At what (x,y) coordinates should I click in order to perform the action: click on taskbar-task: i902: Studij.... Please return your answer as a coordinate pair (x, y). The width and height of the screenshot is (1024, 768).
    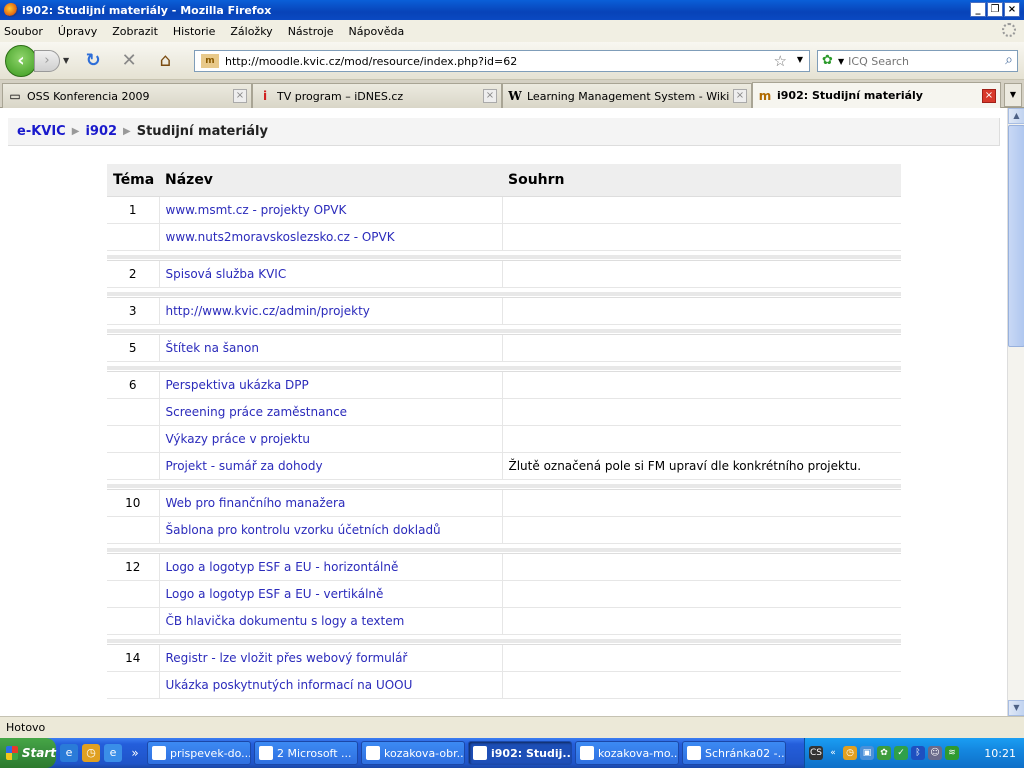
    Looking at the image, I should click on (520, 753).